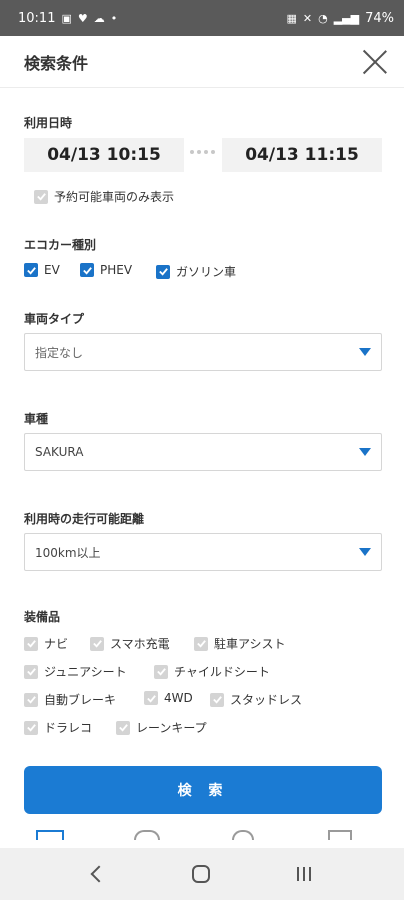 This screenshot has height=900, width=404. What do you see at coordinates (147, 835) in the screenshot?
I see `account-tab-icon` at bounding box center [147, 835].